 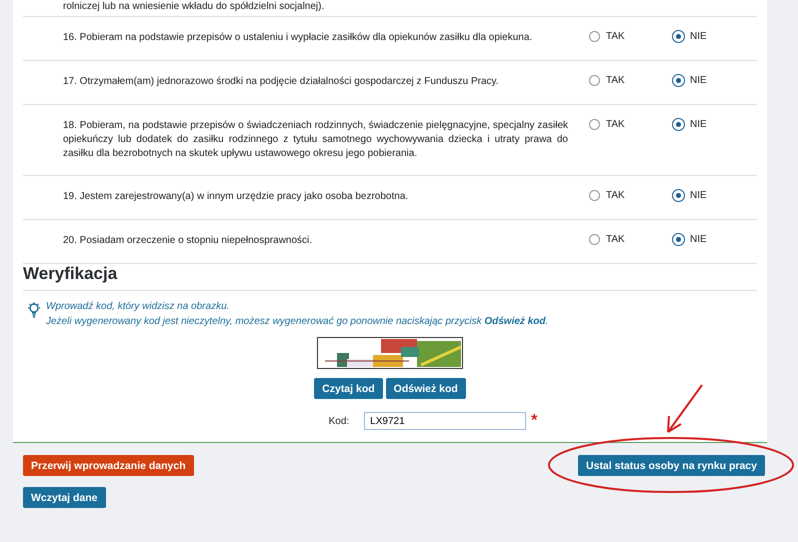 I want to click on question-text: 19. Jestem zarejestrowany(a) w innym urzędzie pracy jako osoba bezrobotna., so click(x=236, y=197).